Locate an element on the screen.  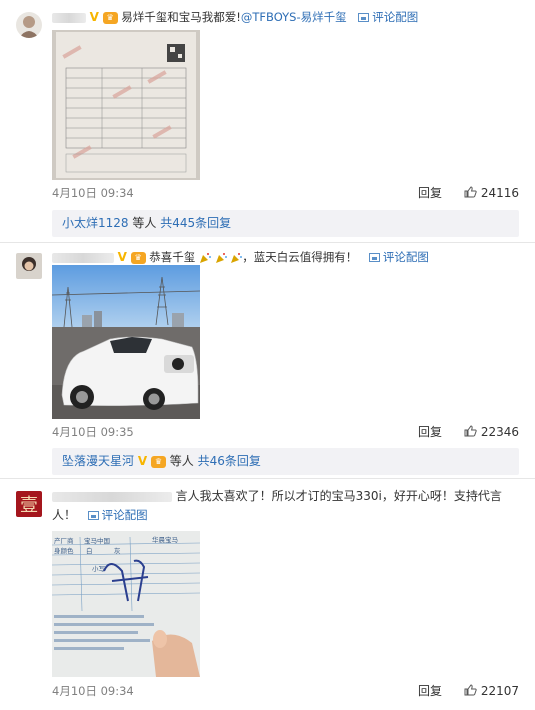
mention-link: @TFBOYS-易烊千玺 is located at coordinates (294, 17).